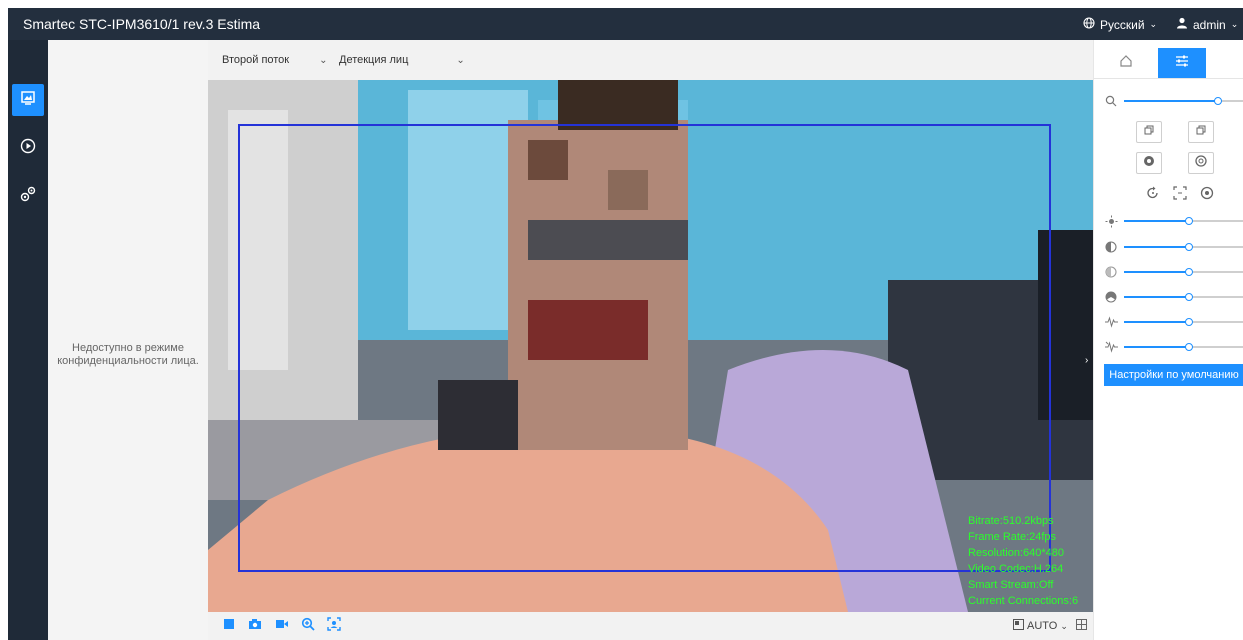 This screenshot has width=1243, height=640. What do you see at coordinates (374, 60) in the screenshot?
I see `mode-select-value: Детекция лиц` at bounding box center [374, 60].